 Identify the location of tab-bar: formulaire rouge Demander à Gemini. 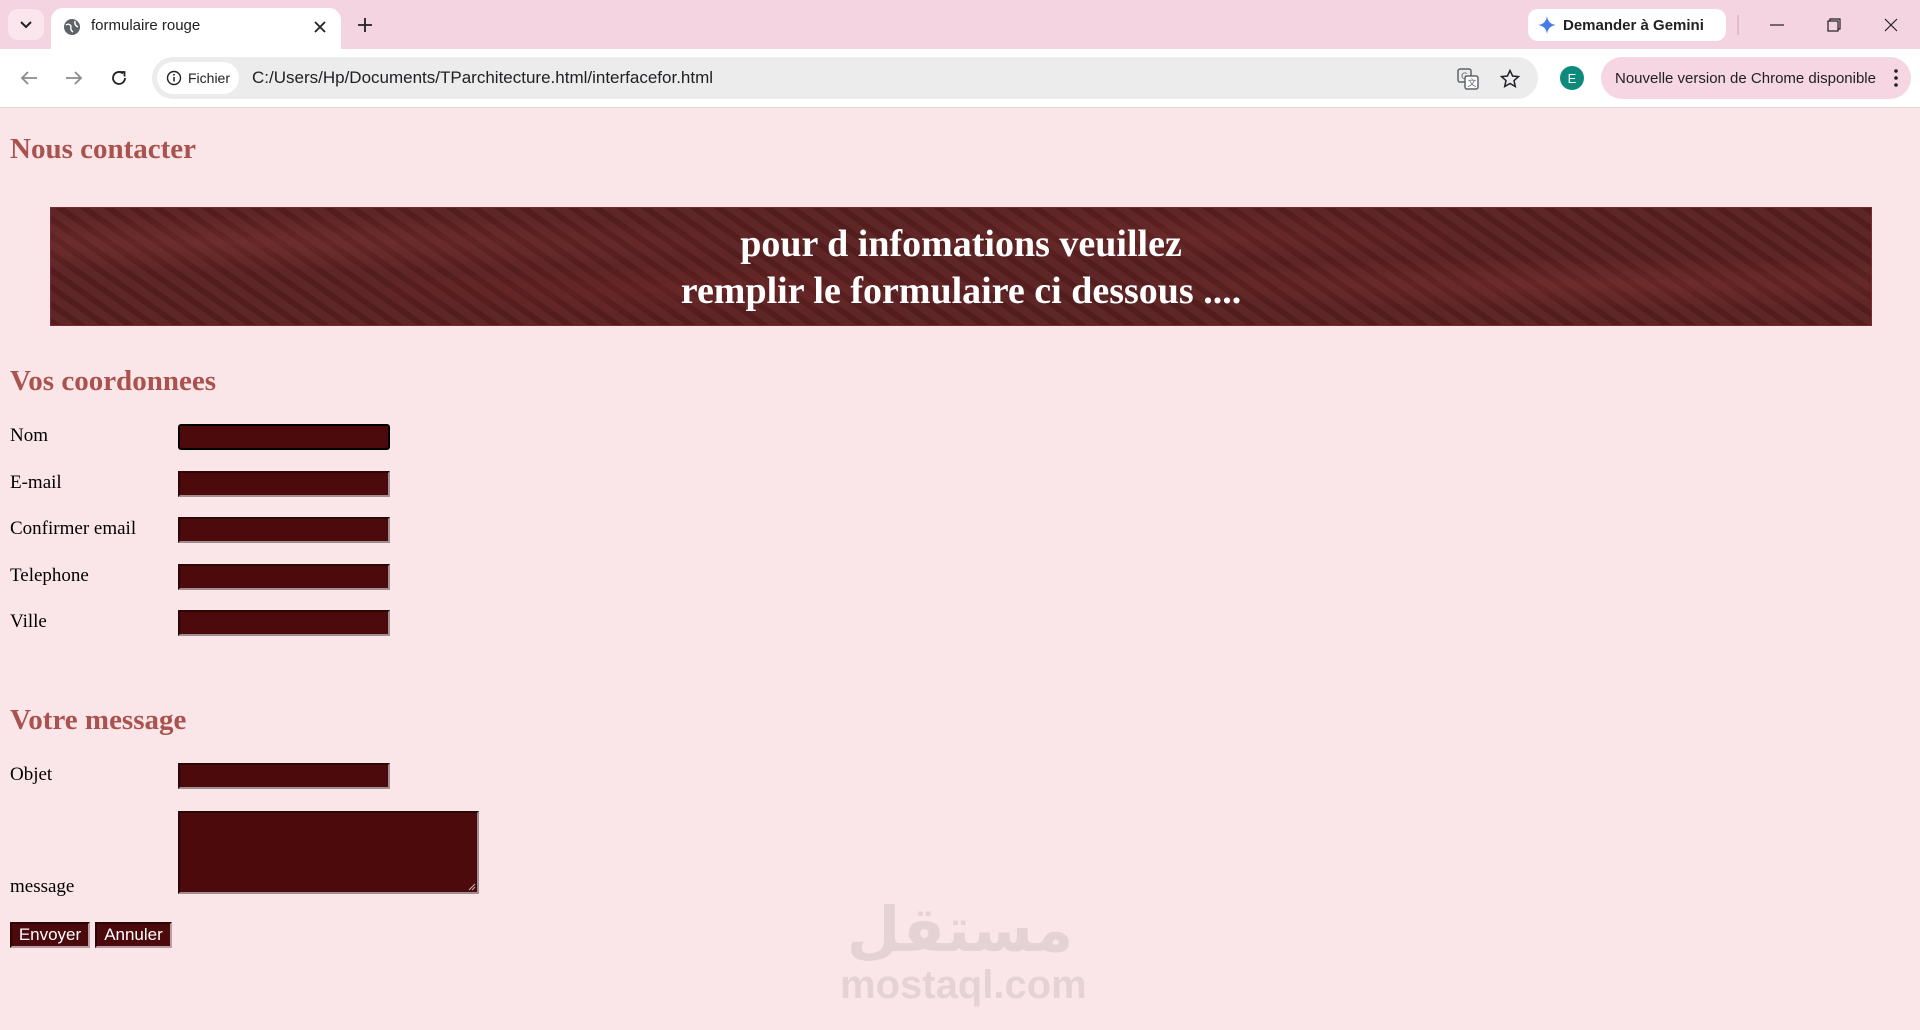
(960, 24).